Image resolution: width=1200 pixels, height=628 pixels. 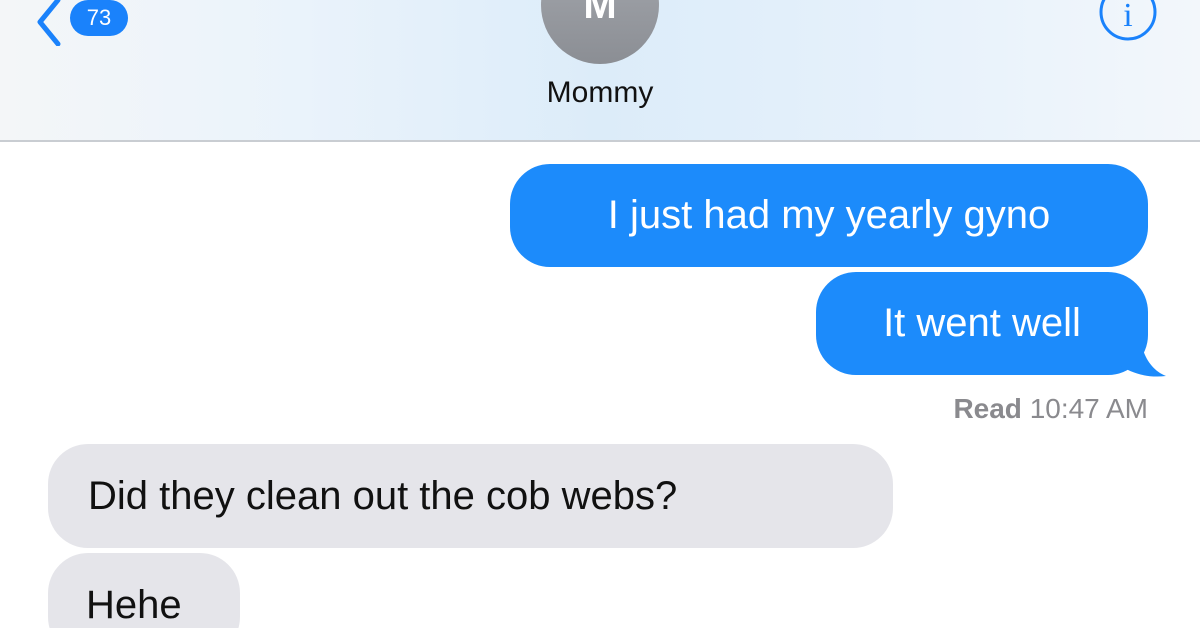 What do you see at coordinates (600, 32) in the screenshot?
I see `avatar: M` at bounding box center [600, 32].